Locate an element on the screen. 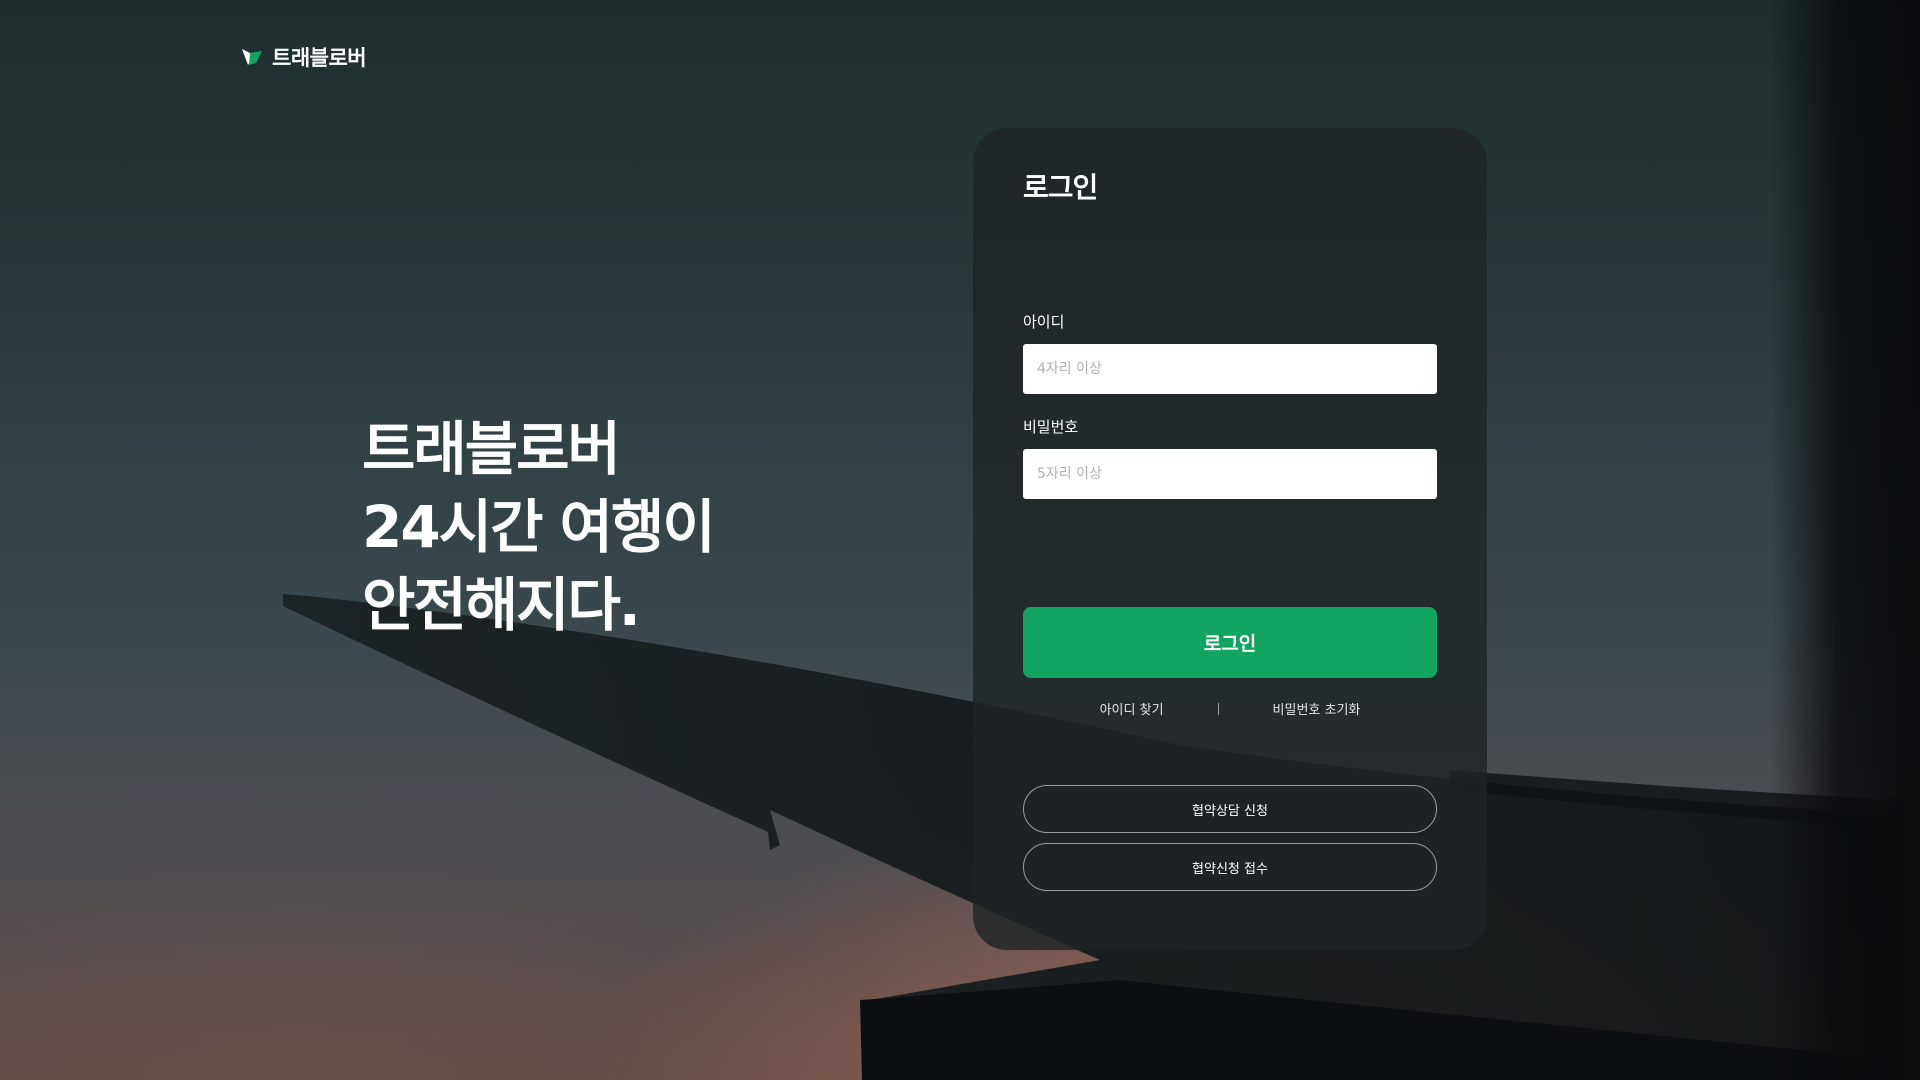 The width and height of the screenshot is (1920, 1080). login-title: 로그인 is located at coordinates (1060, 187).